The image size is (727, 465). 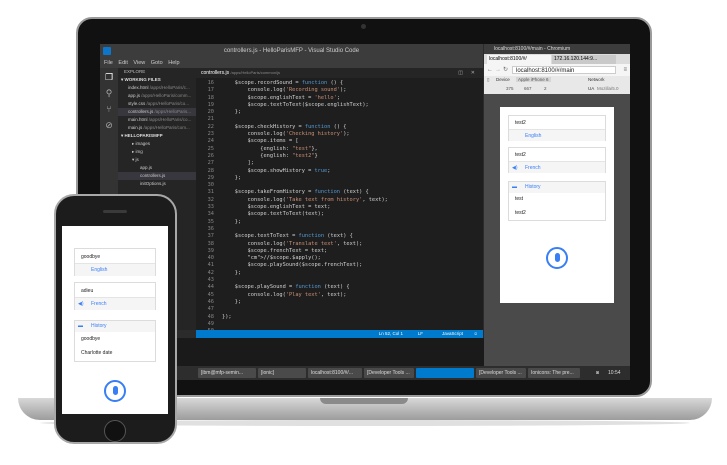 I want to click on reload-icon: ↻, so click(x=505, y=70).